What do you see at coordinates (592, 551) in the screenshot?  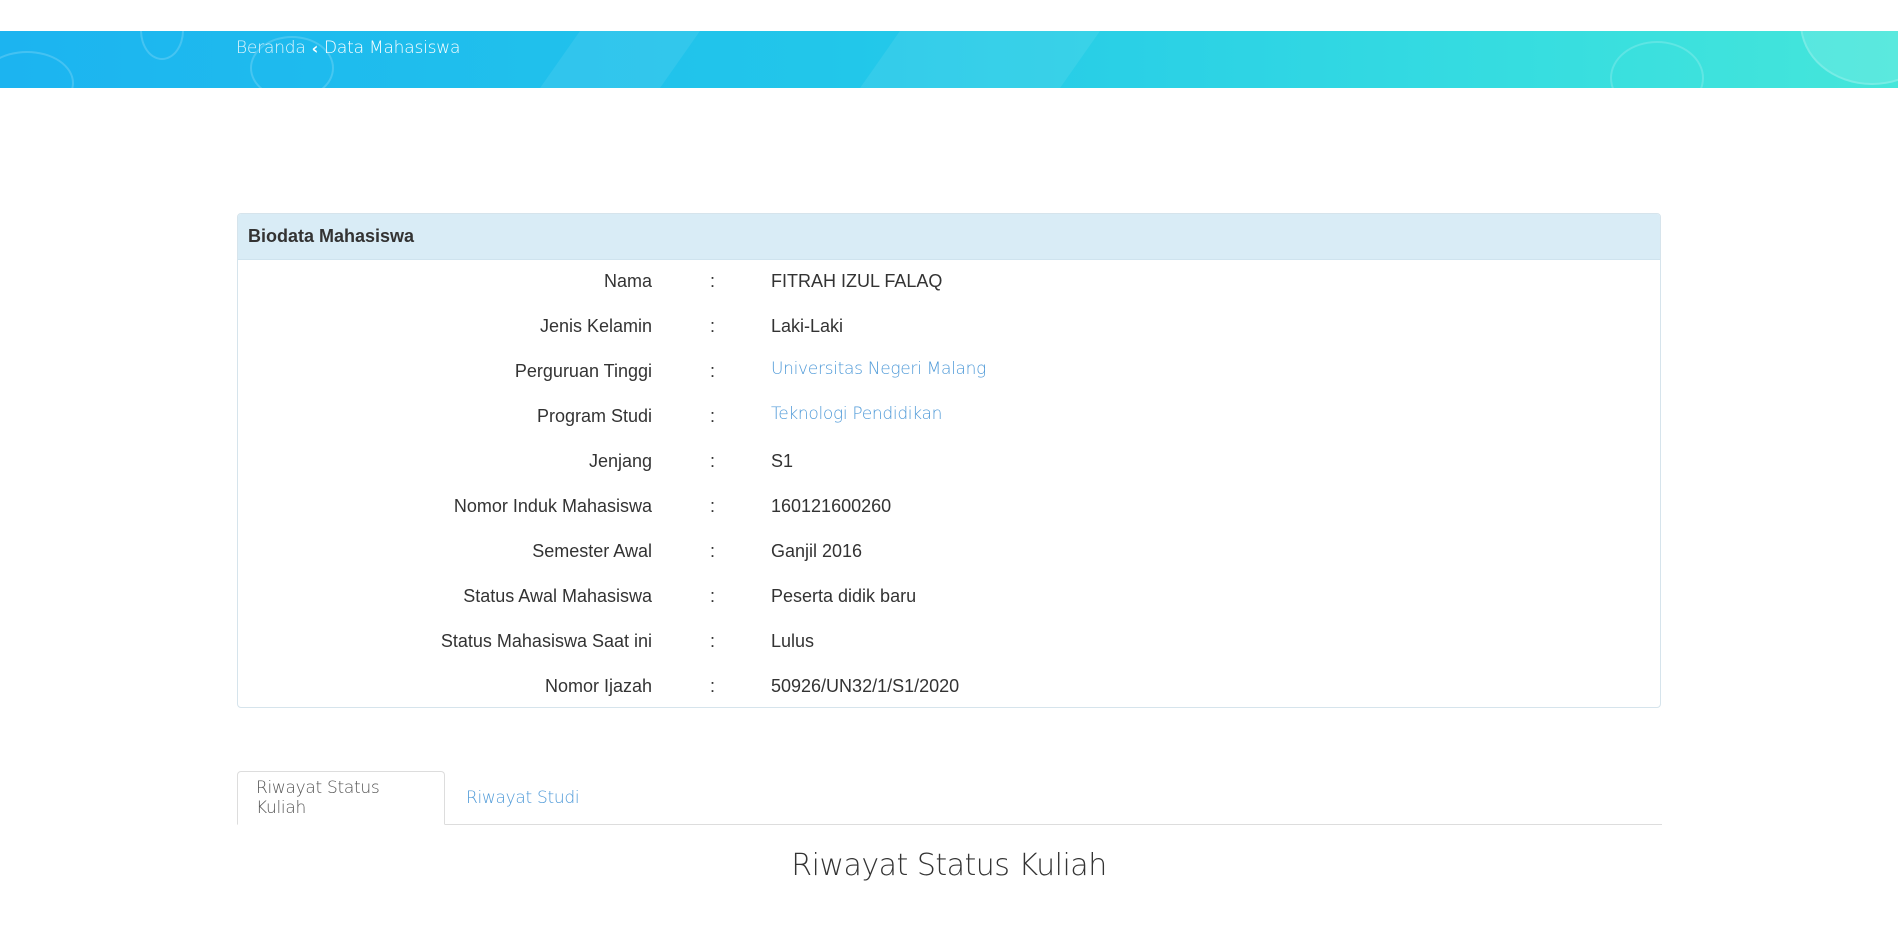 I see `row-label: Semester Awal` at bounding box center [592, 551].